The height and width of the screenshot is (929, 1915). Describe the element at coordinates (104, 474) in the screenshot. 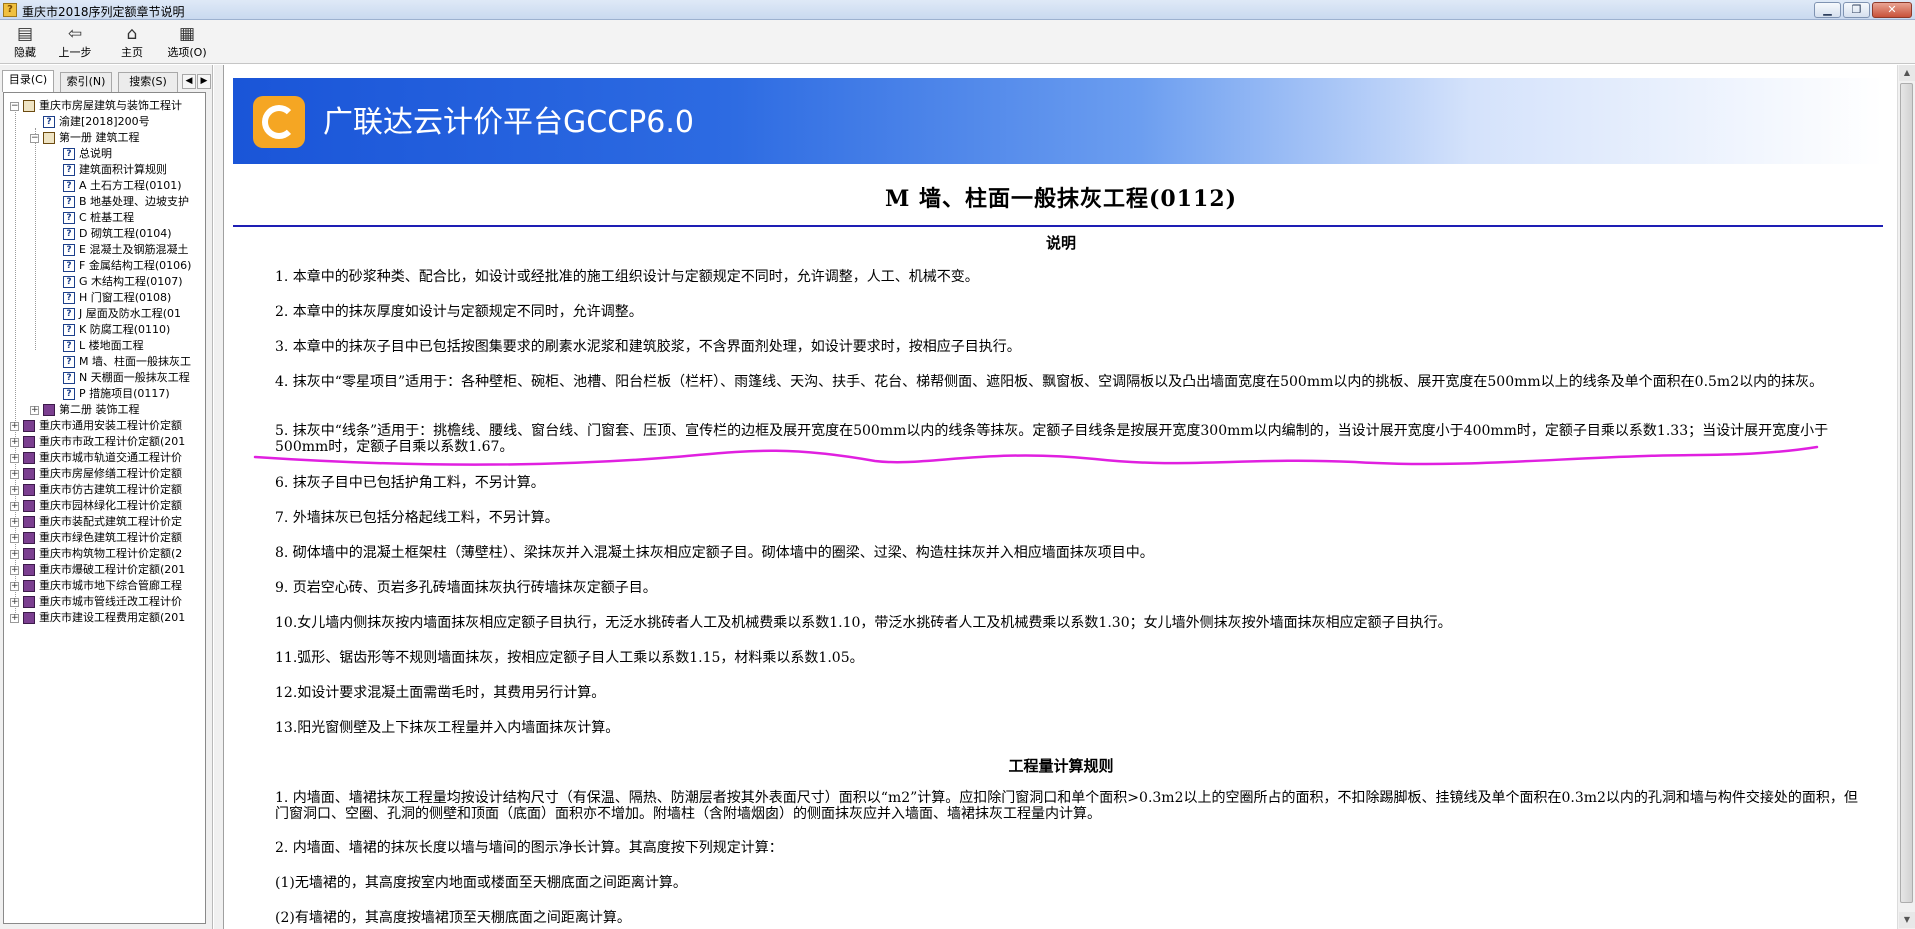

I see `tree-node: + 重庆市房屋修缮工程计价定额` at that location.